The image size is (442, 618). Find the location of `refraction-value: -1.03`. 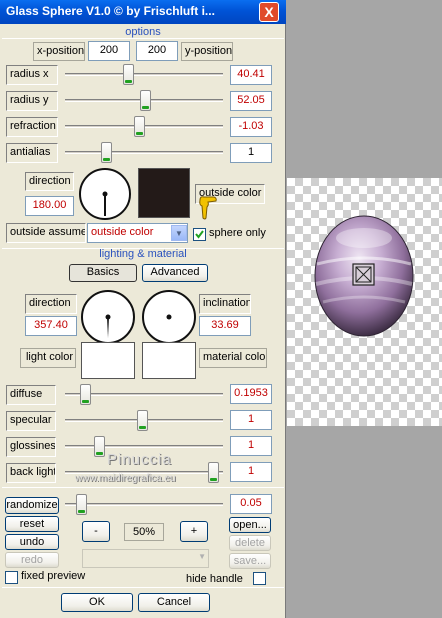

refraction-value: -1.03 is located at coordinates (251, 127).